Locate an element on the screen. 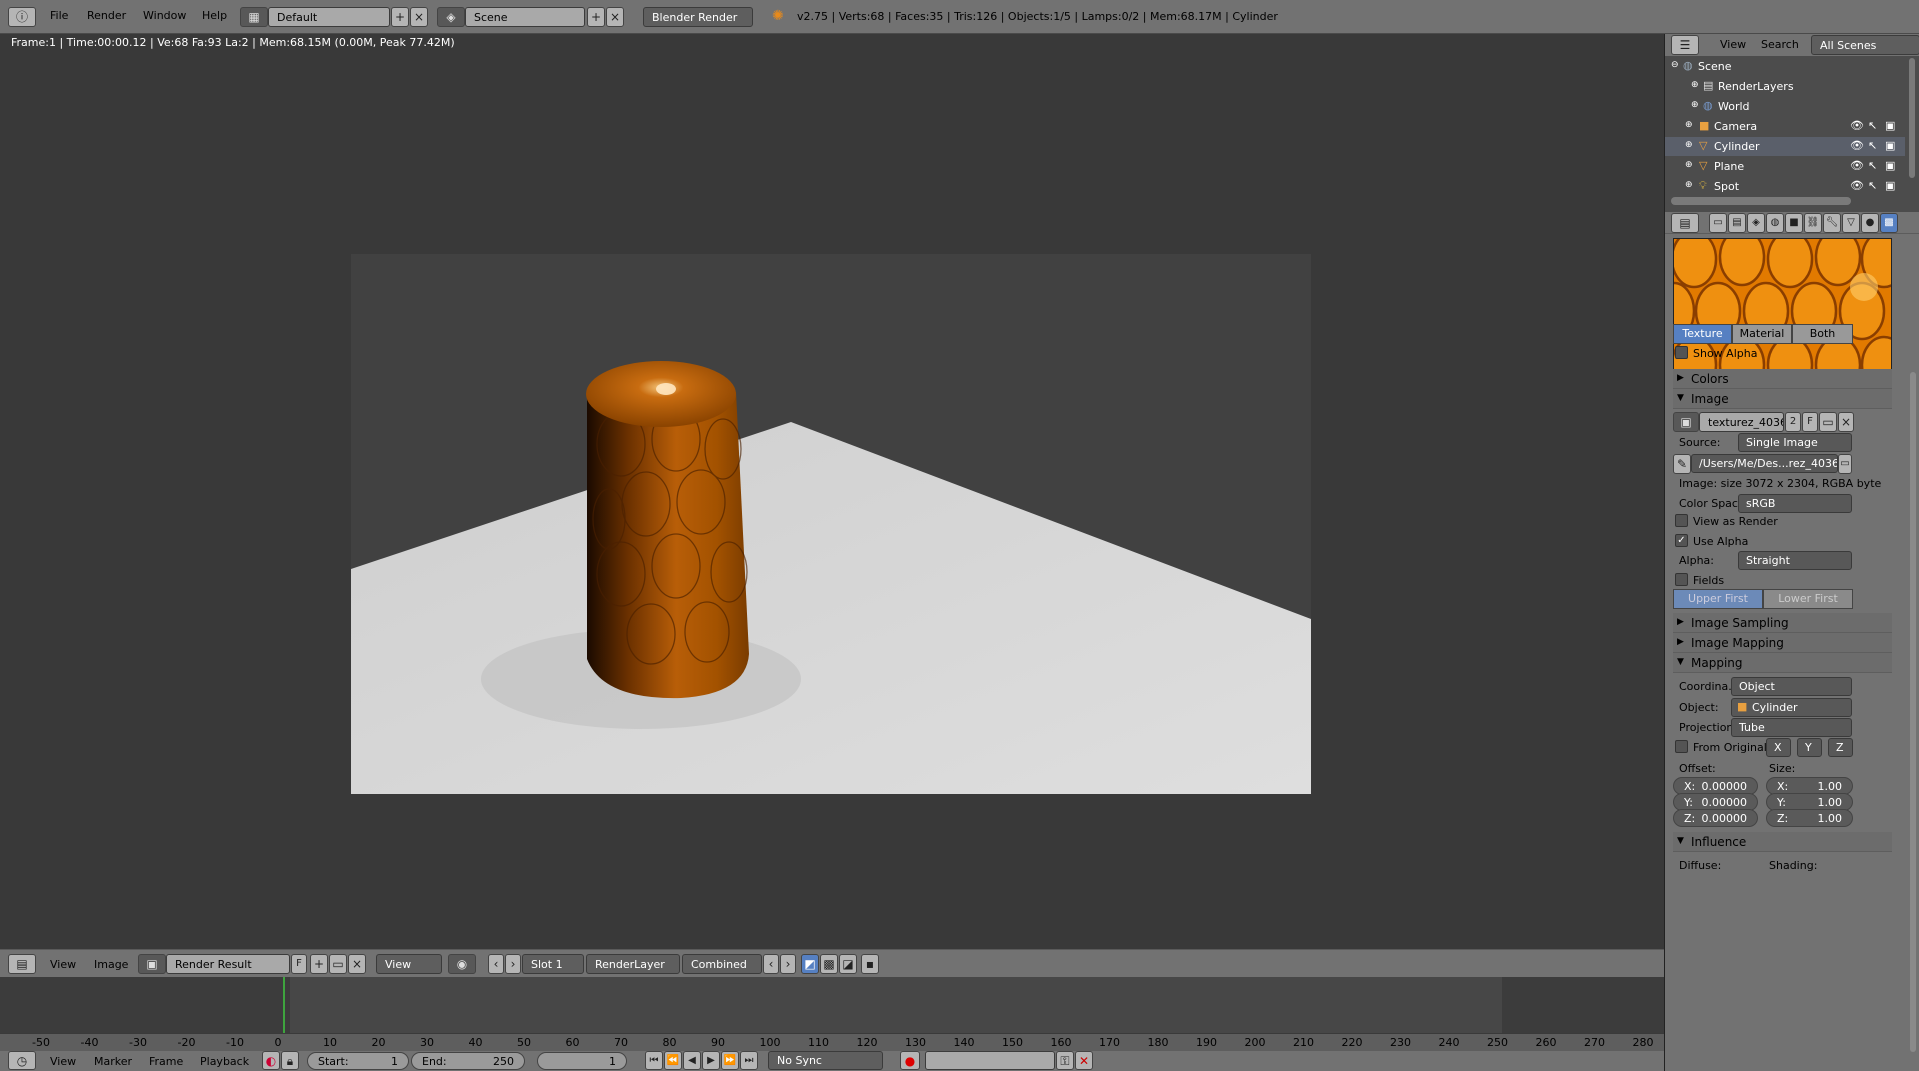 This screenshot has height=1071, width=1919. scopes-icon: ▪ is located at coordinates (870, 964).